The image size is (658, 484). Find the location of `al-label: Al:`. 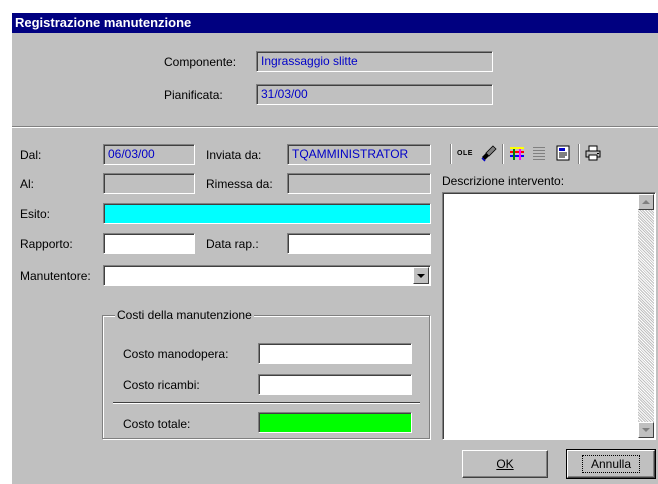

al-label: Al: is located at coordinates (27, 184).